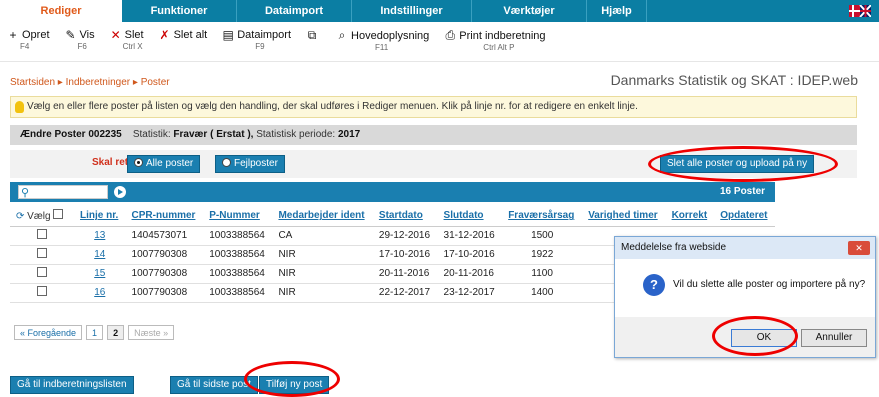  What do you see at coordinates (322, 216) in the screenshot?
I see `col-medarbejder: Medarbejder ident` at bounding box center [322, 216].